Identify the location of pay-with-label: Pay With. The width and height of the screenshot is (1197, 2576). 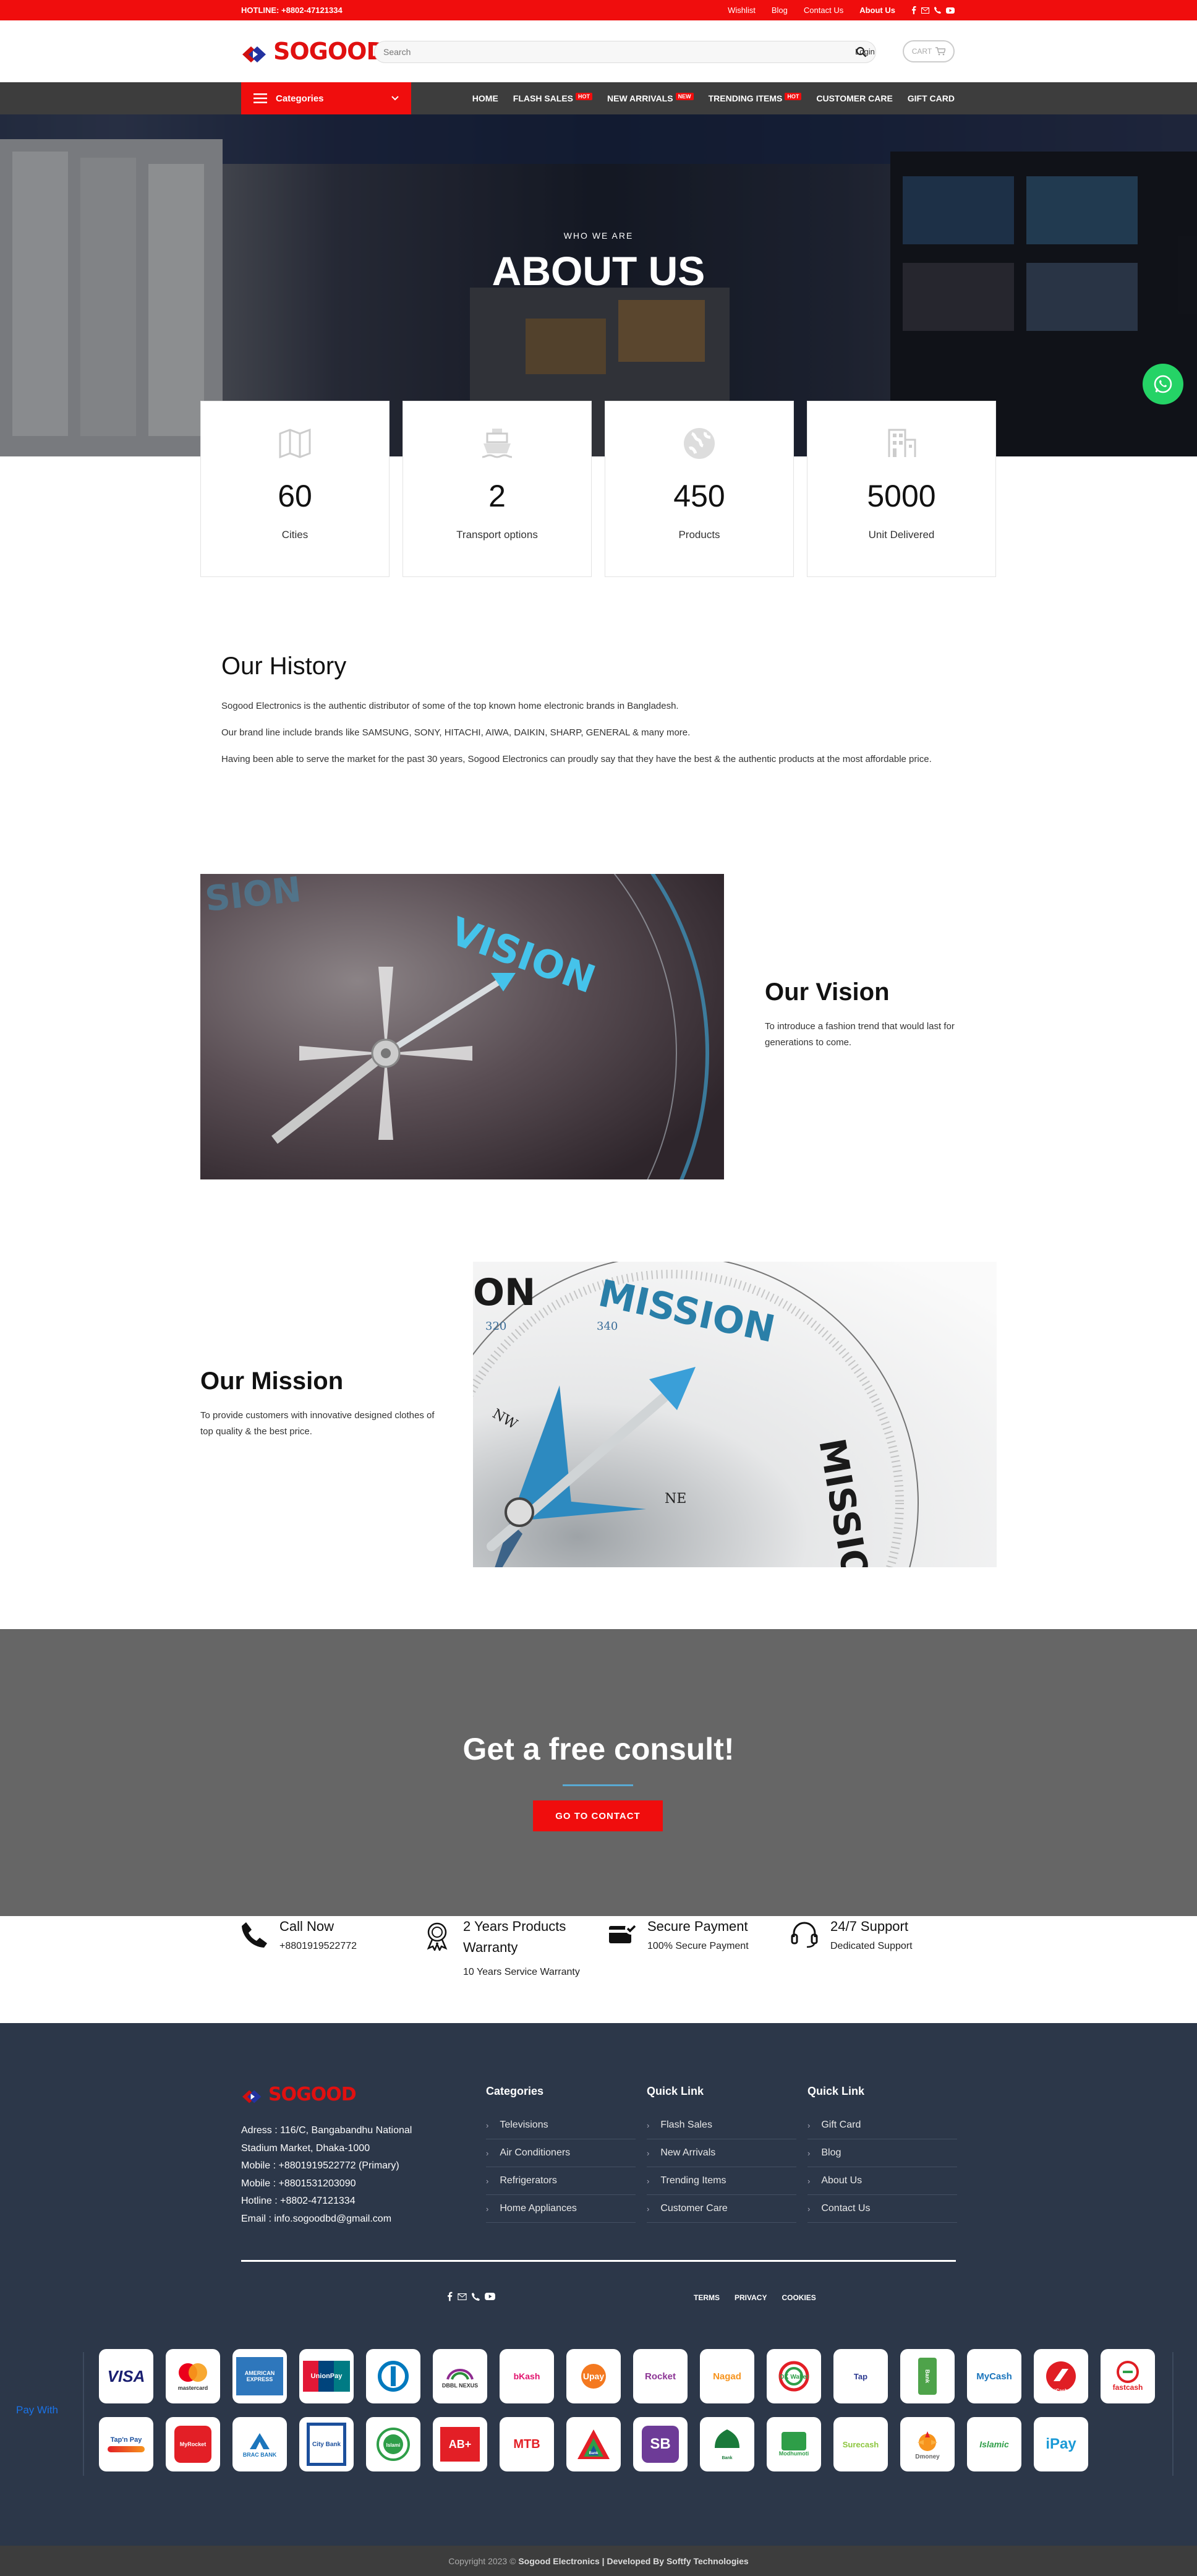
(37, 2410).